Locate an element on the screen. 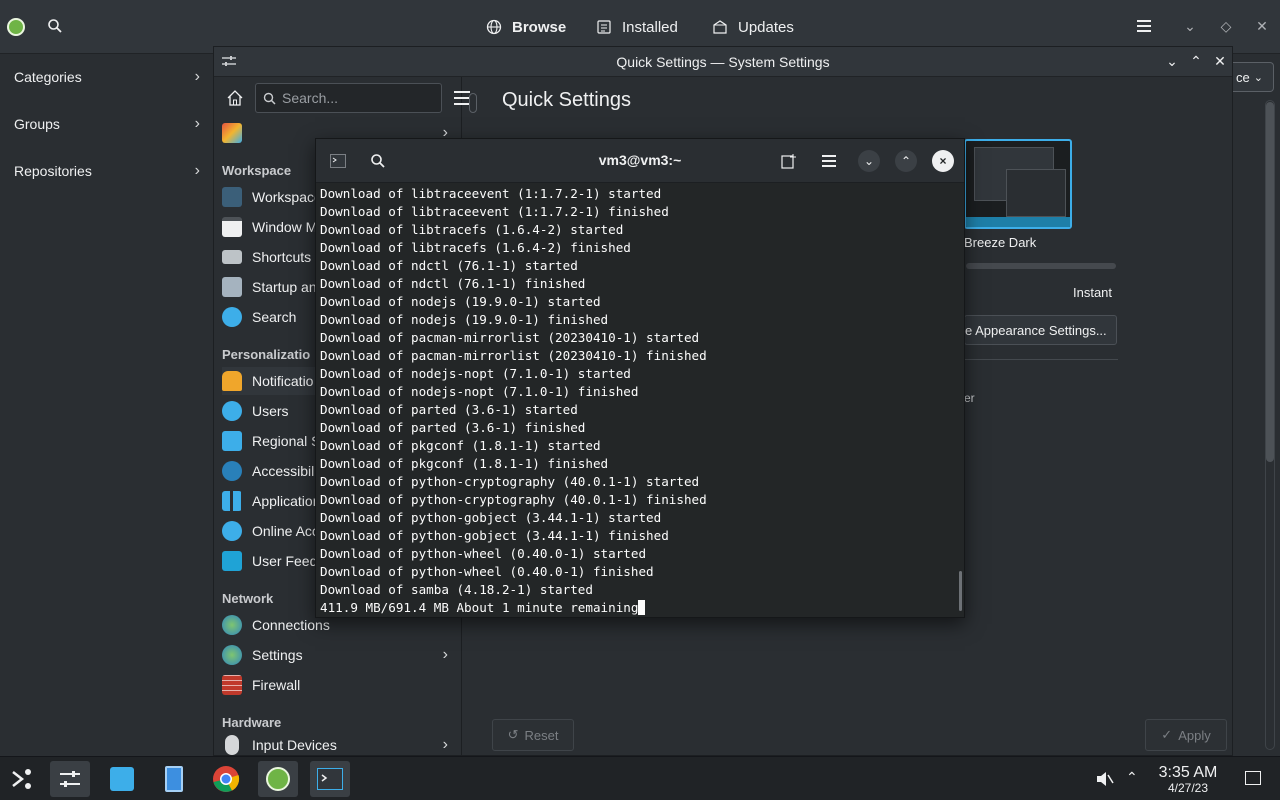 The height and width of the screenshot is (800, 1280). sidebar-item-categories: Categories › is located at coordinates (106, 77).